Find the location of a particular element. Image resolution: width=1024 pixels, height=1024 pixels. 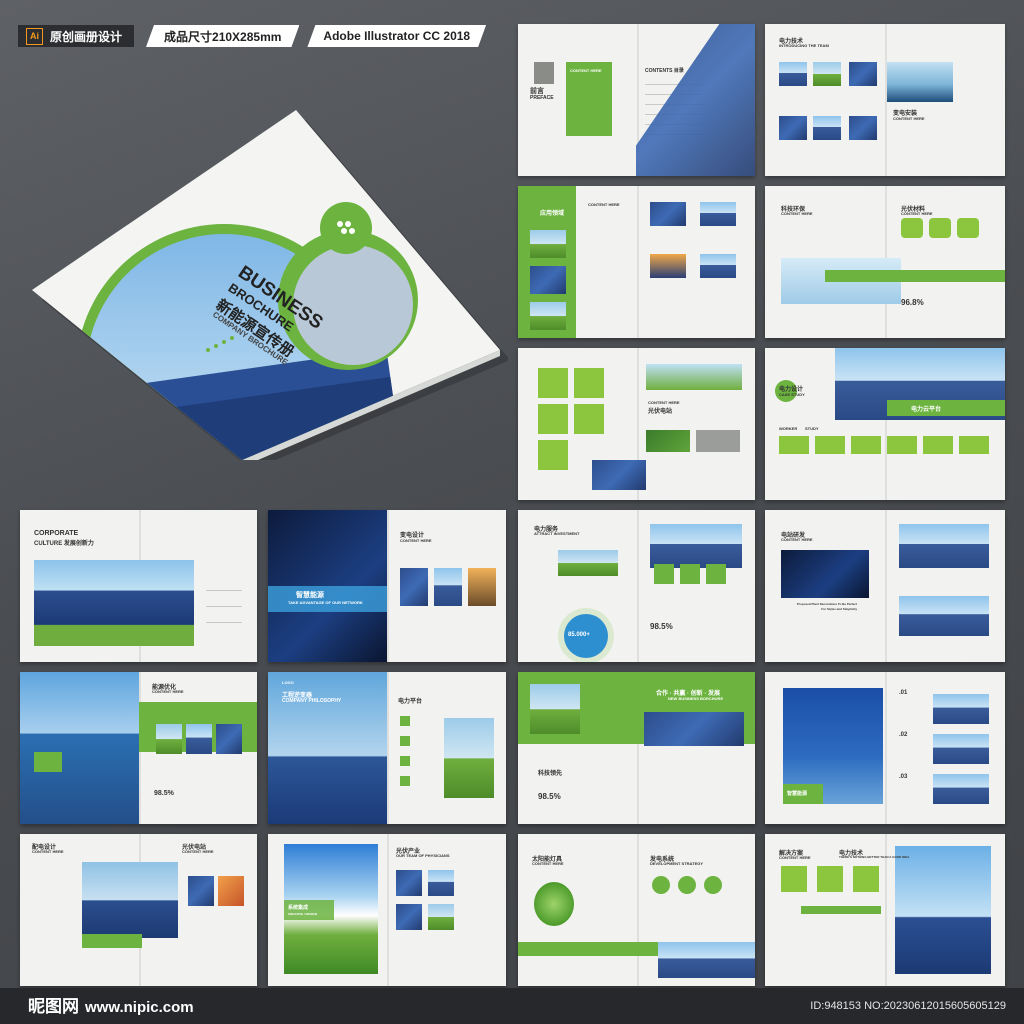

smart-energy-2-title: 智慧能源 is located at coordinates (797, 794).